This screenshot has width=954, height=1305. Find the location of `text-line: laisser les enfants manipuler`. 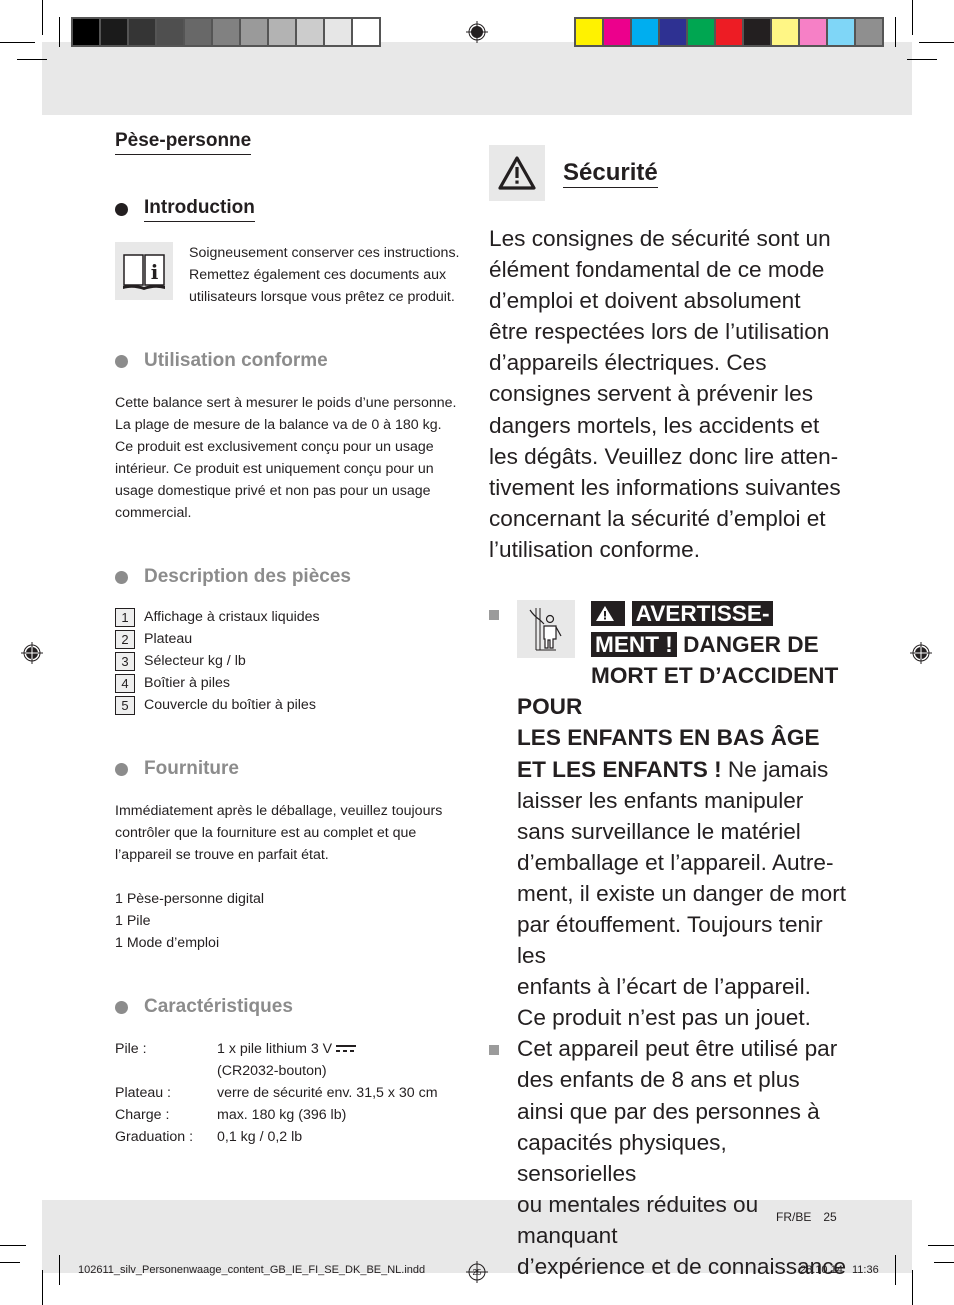

text-line: laisser les enfants manipuler is located at coordinates (660, 800).